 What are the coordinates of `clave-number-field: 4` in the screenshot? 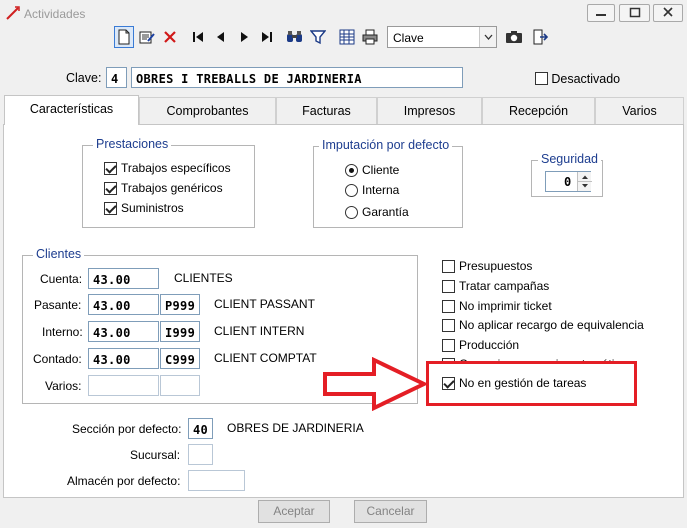 It's located at (116, 77).